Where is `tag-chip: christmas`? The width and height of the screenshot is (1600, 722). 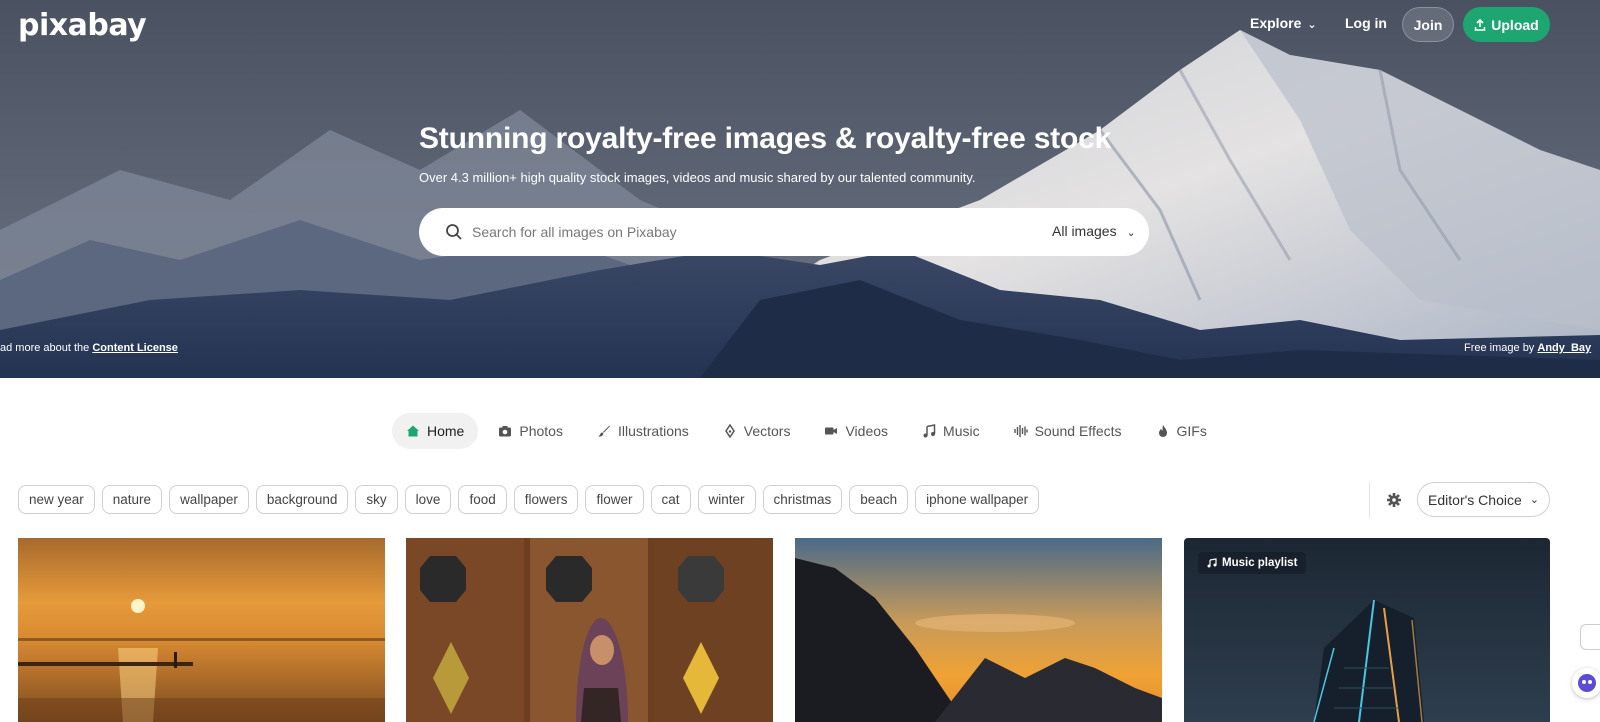
tag-chip: christmas is located at coordinates (802, 499).